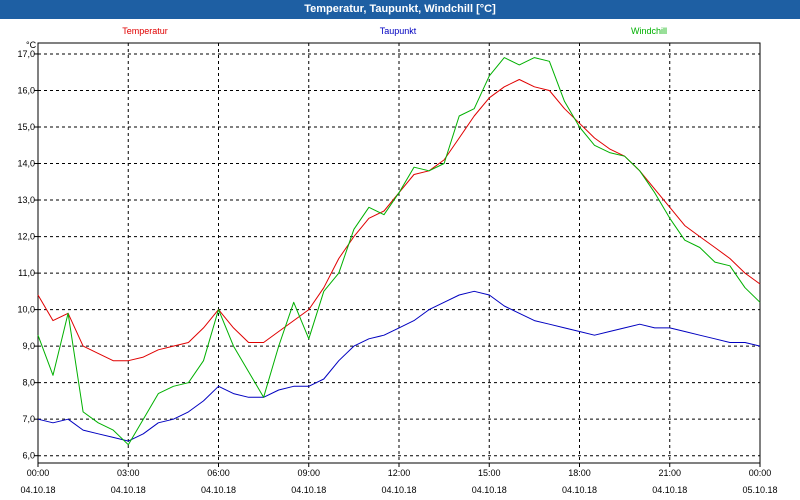 The width and height of the screenshot is (800, 500). What do you see at coordinates (399, 473) in the screenshot?
I see `x-tick-time: 12:00` at bounding box center [399, 473].